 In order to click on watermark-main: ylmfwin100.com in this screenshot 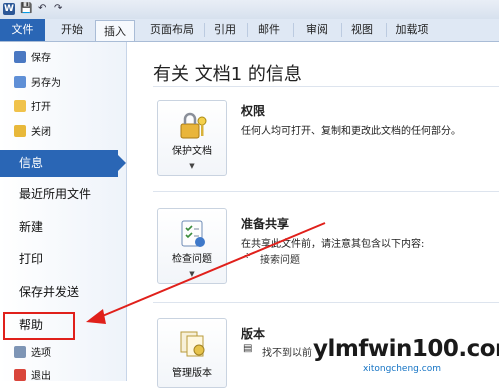, I will do `click(406, 349)`.